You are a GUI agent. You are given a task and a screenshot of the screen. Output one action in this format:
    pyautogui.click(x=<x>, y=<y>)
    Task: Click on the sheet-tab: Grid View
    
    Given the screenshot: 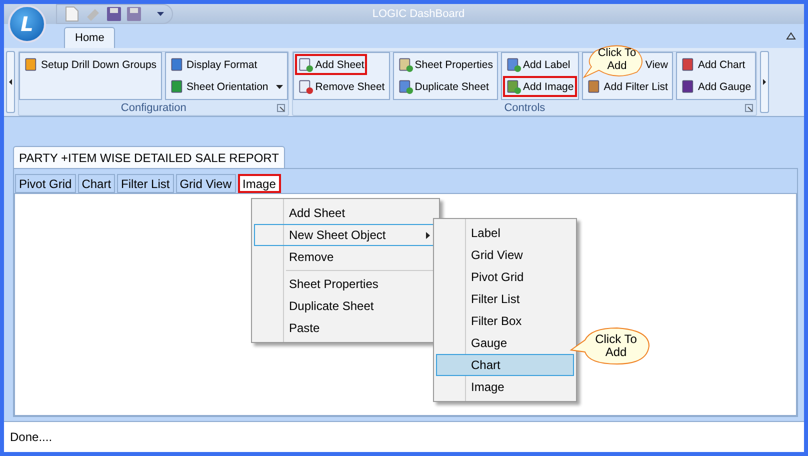 What is the action you would take?
    pyautogui.click(x=206, y=183)
    